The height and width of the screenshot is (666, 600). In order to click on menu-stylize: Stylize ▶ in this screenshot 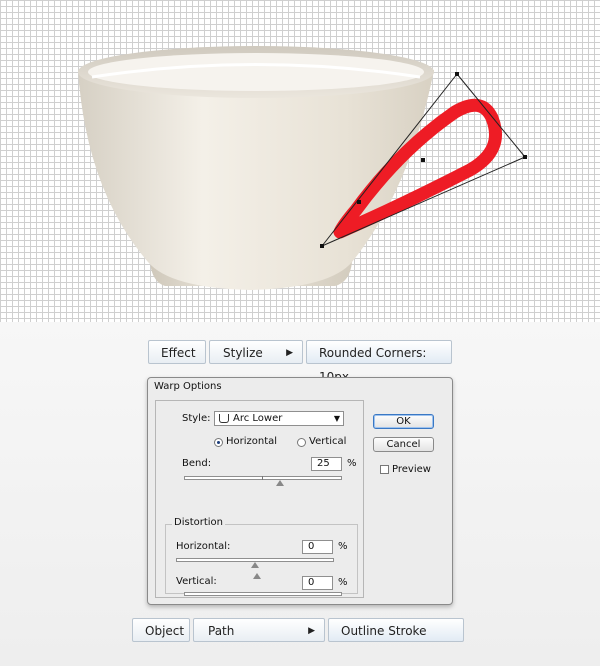, I will do `click(256, 352)`.